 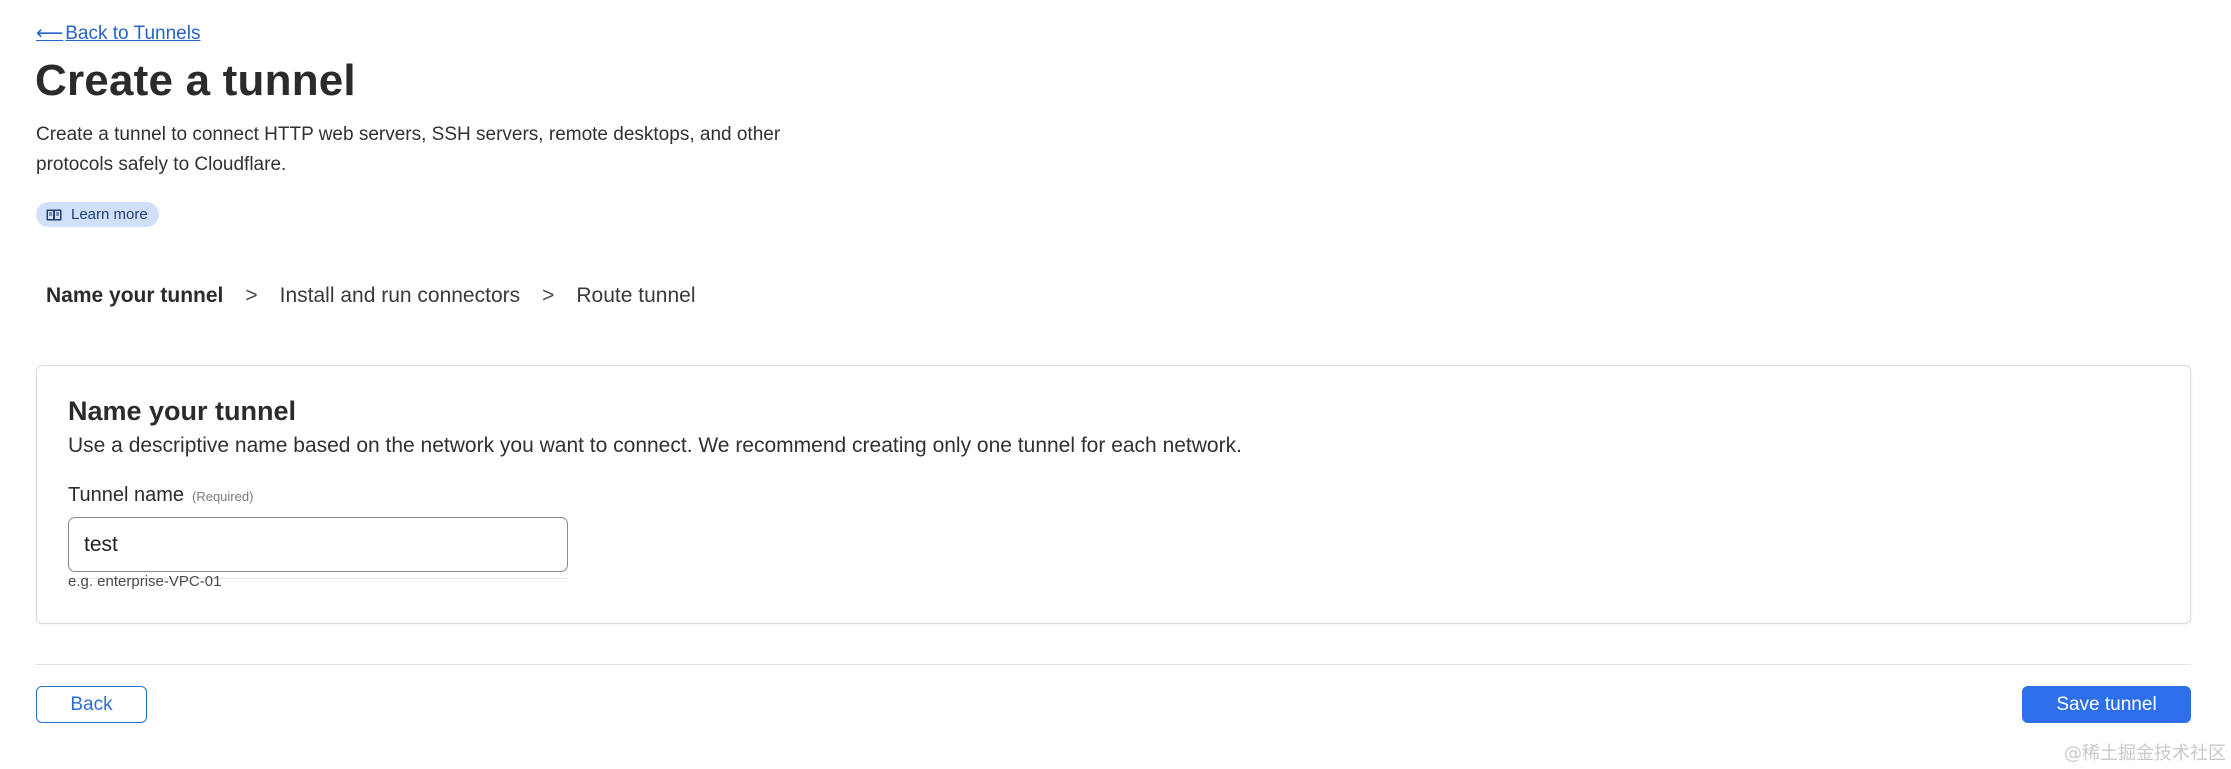 I want to click on step-route-tunnel: Route tunnel, so click(x=636, y=295).